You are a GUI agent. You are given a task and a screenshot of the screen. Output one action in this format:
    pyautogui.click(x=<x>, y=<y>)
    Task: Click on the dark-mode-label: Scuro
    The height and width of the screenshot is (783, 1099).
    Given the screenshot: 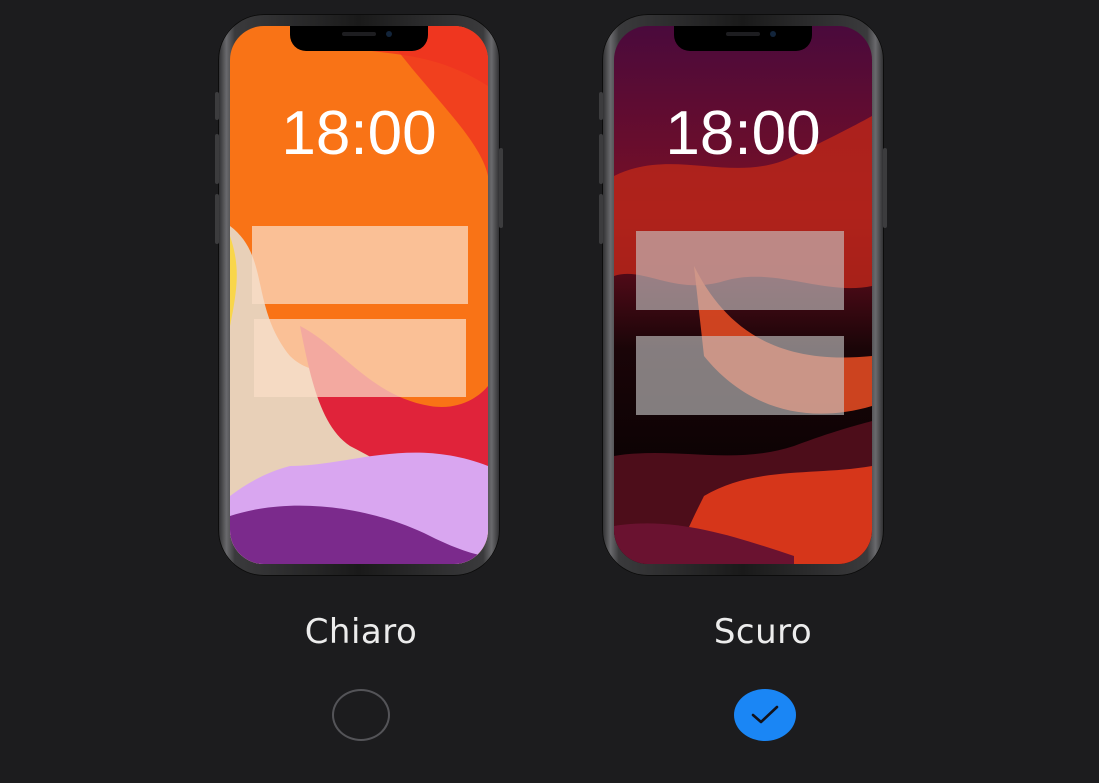 What is the action you would take?
    pyautogui.click(x=763, y=632)
    